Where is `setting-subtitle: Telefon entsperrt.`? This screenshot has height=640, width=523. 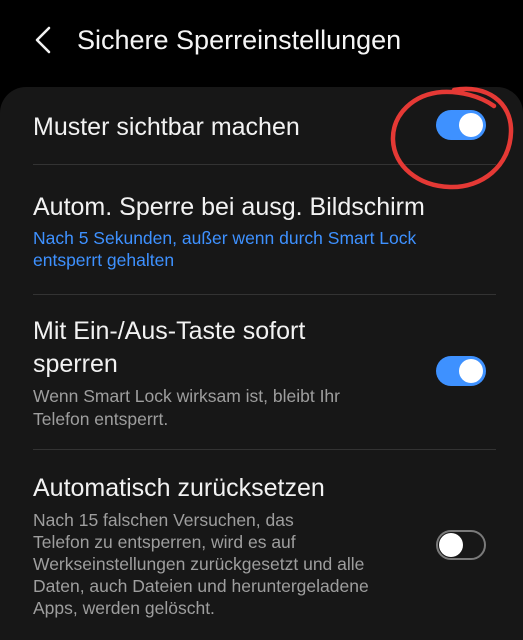
setting-subtitle: Telefon entsperrt. is located at coordinates (101, 419).